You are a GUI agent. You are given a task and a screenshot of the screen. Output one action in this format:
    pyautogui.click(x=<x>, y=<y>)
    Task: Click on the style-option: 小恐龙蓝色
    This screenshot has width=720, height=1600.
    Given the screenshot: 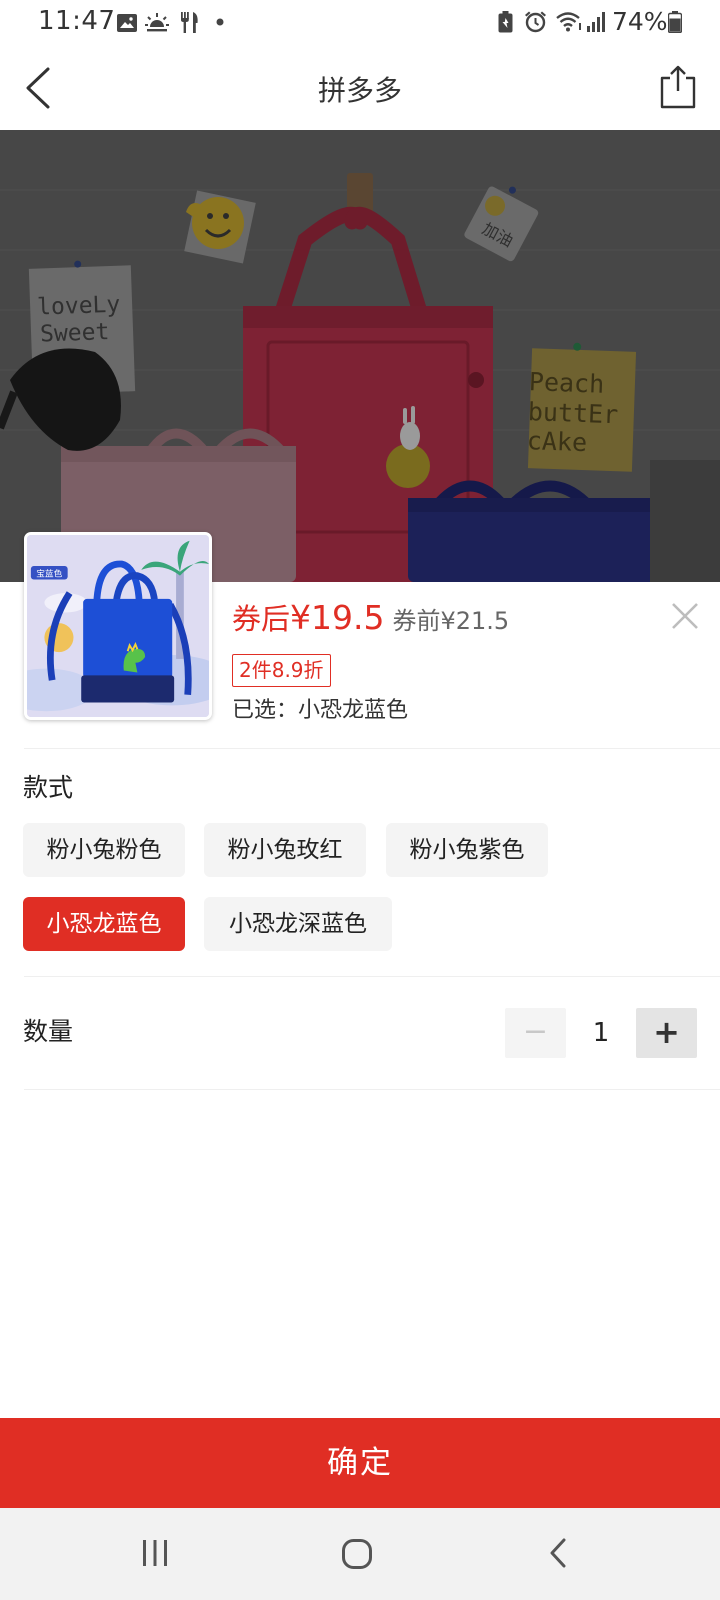 What is the action you would take?
    pyautogui.click(x=104, y=924)
    